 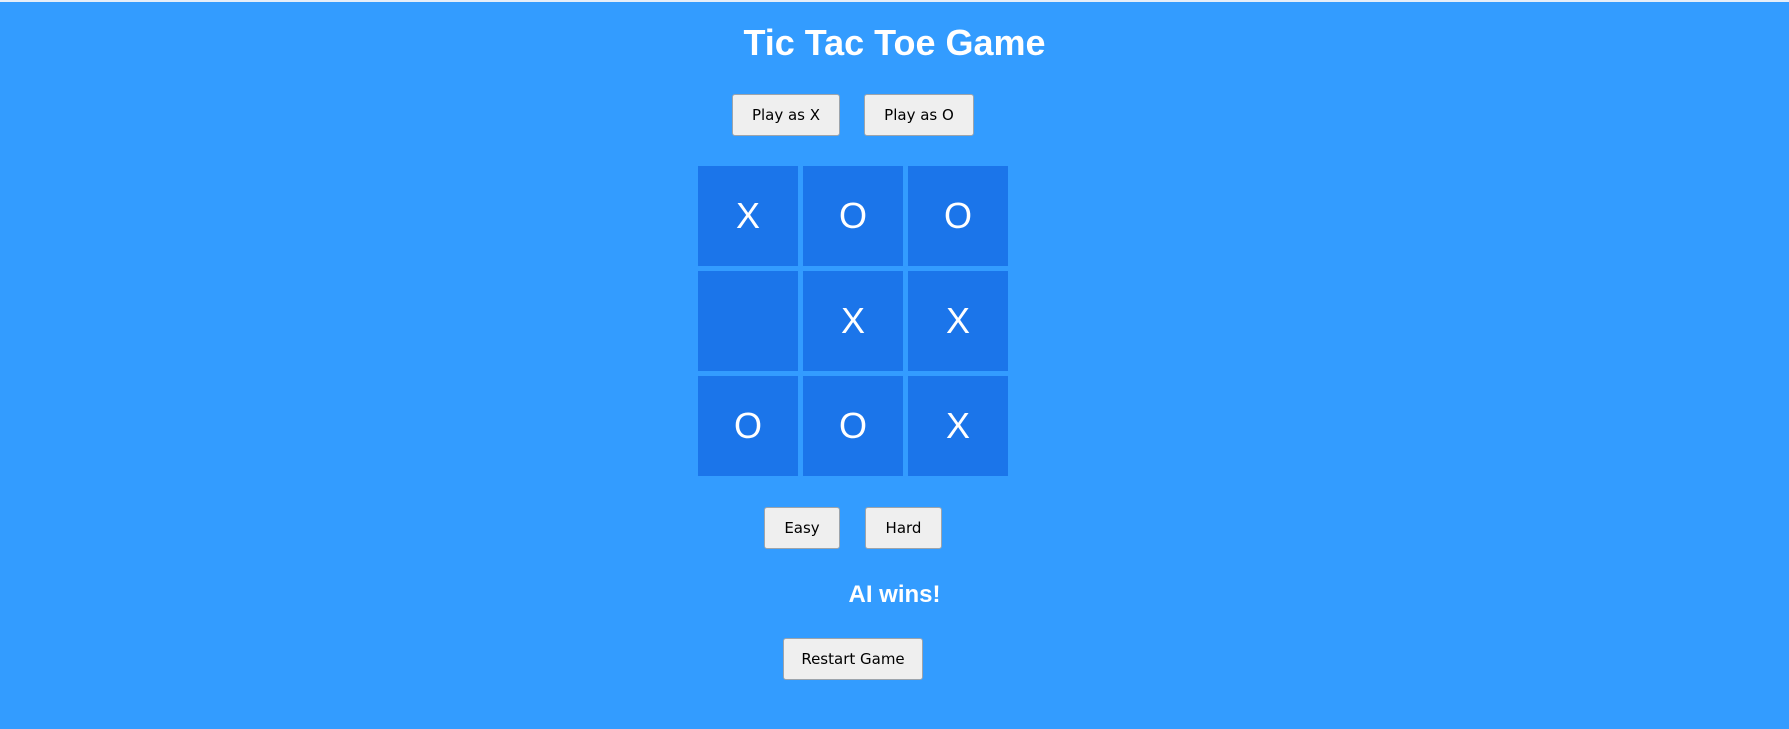 What do you see at coordinates (958, 426) in the screenshot?
I see `board-cell-9: X` at bounding box center [958, 426].